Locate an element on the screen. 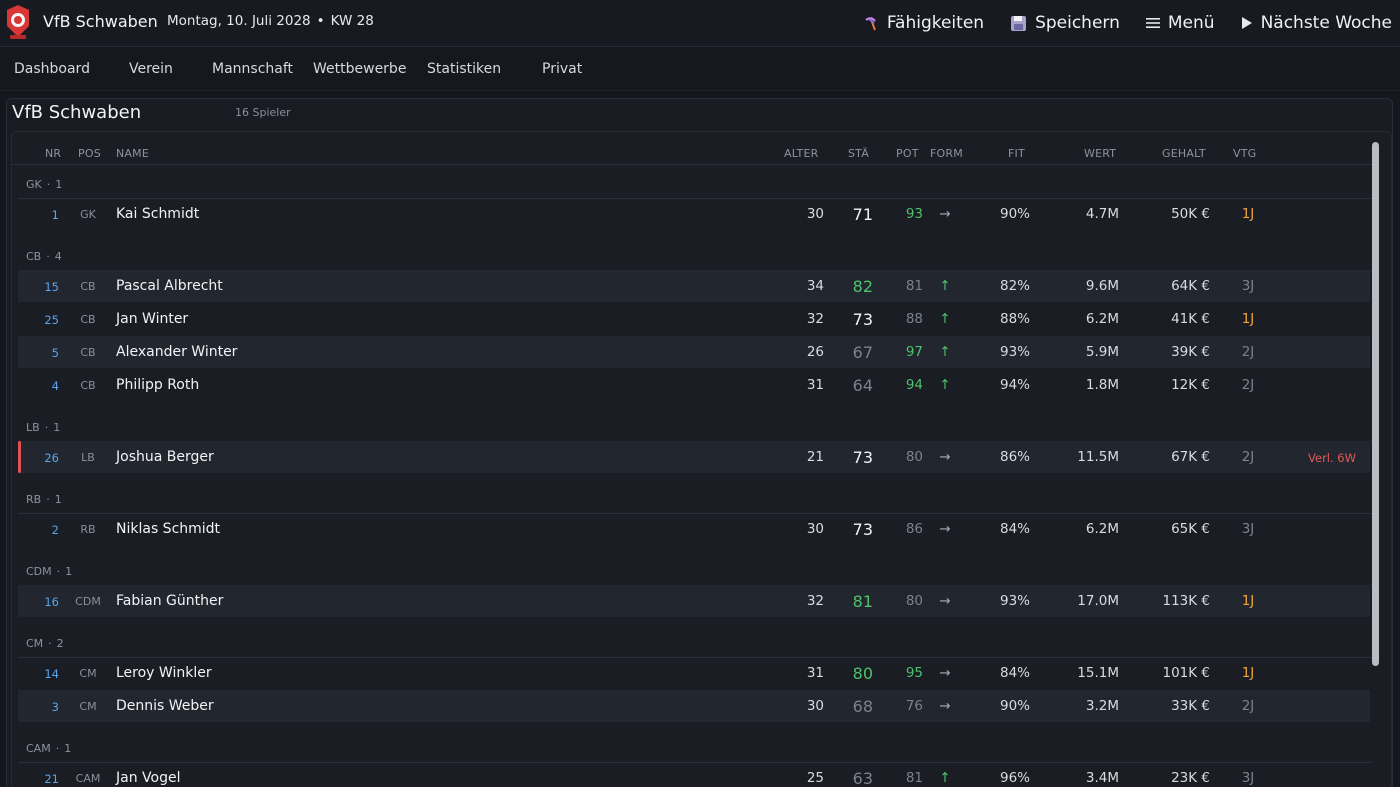 This screenshot has width=1400, height=787. player-salary: 64K € is located at coordinates (1190, 286).